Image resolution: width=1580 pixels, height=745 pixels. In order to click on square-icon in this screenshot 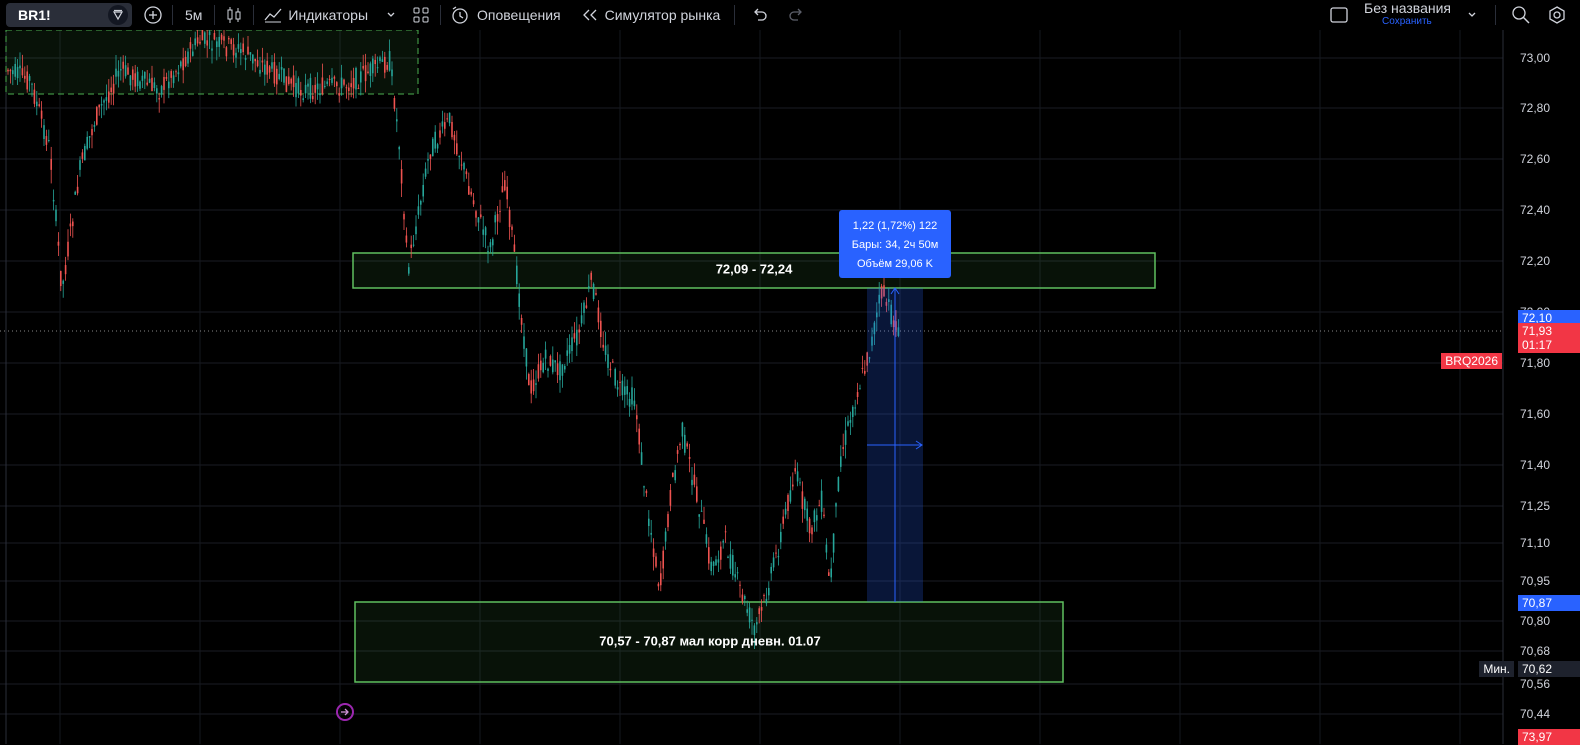, I will do `click(1339, 15)`.